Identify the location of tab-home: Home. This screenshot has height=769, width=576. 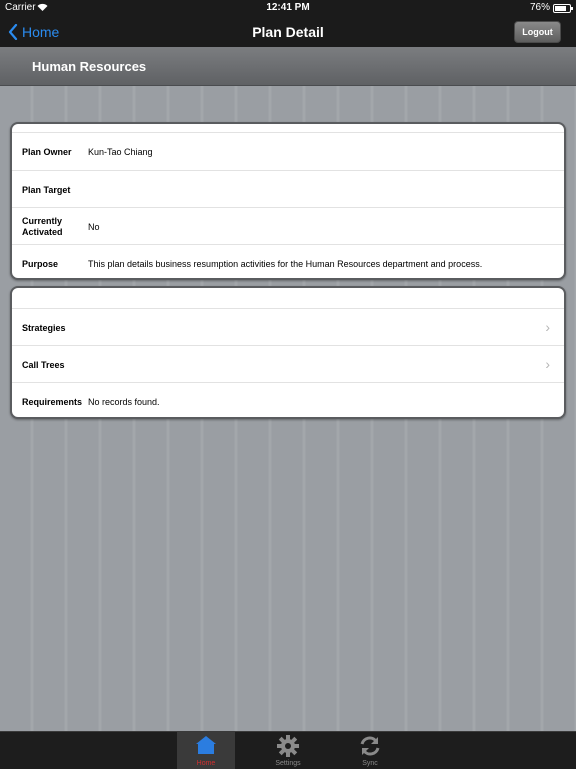
(206, 750).